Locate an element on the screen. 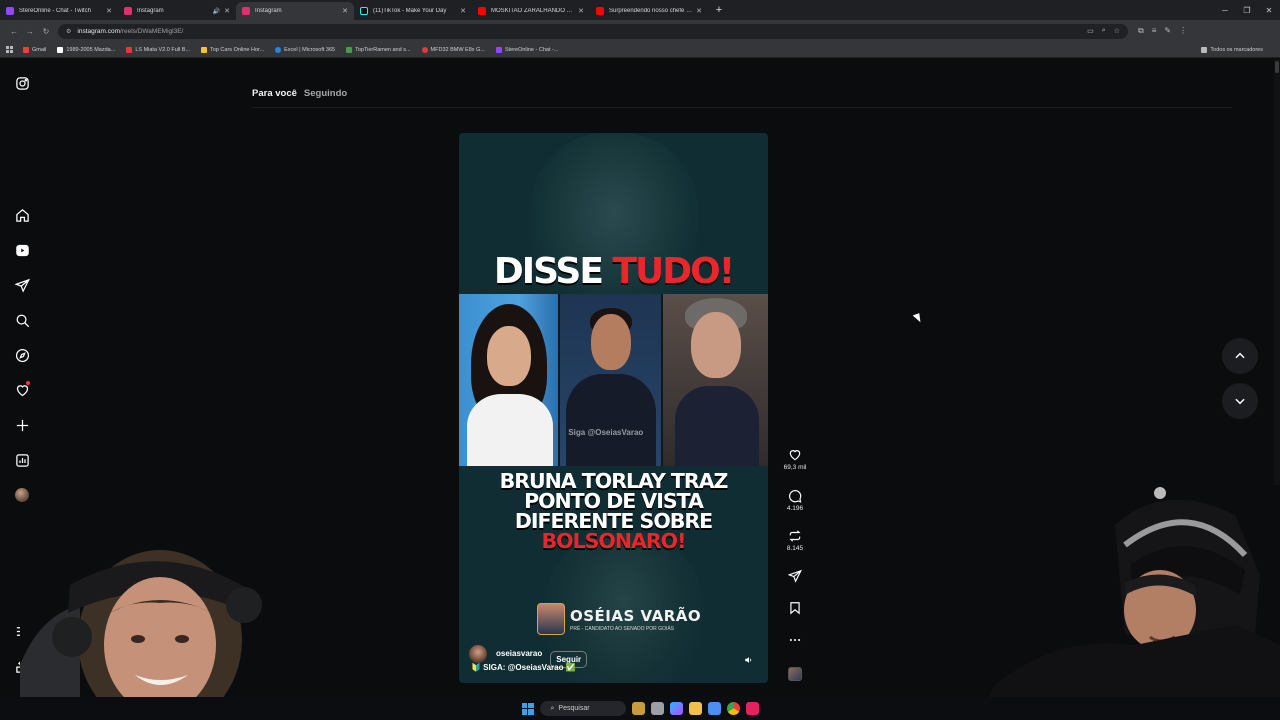 This screenshot has width=1280, height=720. reels-icon is located at coordinates (22, 250).